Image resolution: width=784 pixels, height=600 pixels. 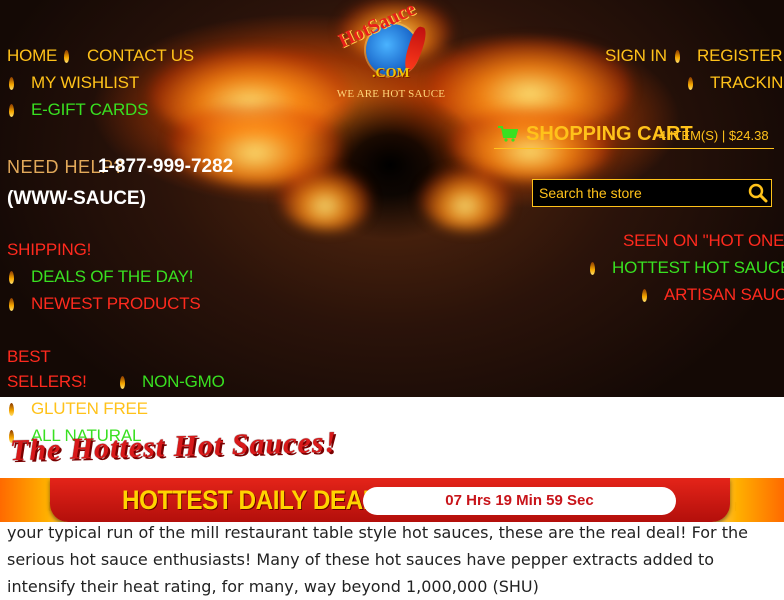 What do you see at coordinates (508, 134) in the screenshot?
I see `cart-icon` at bounding box center [508, 134].